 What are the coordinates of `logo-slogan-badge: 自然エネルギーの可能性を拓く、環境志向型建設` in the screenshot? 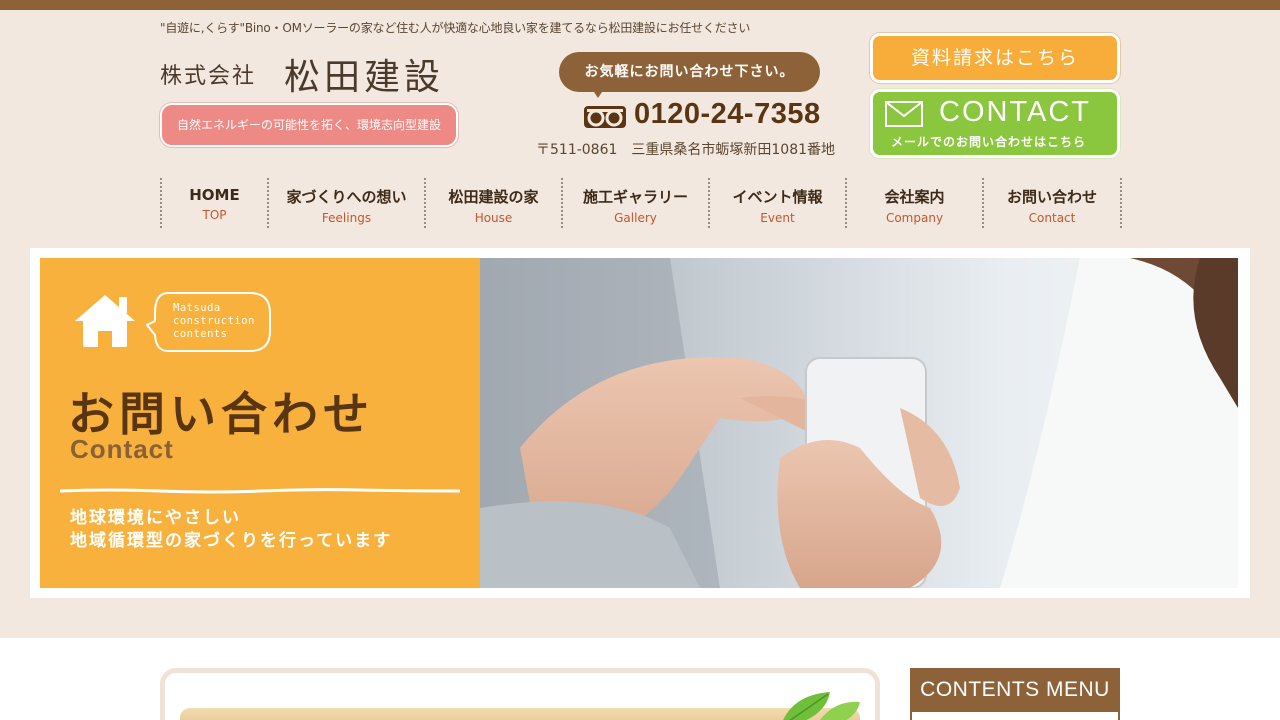 It's located at (309, 125).